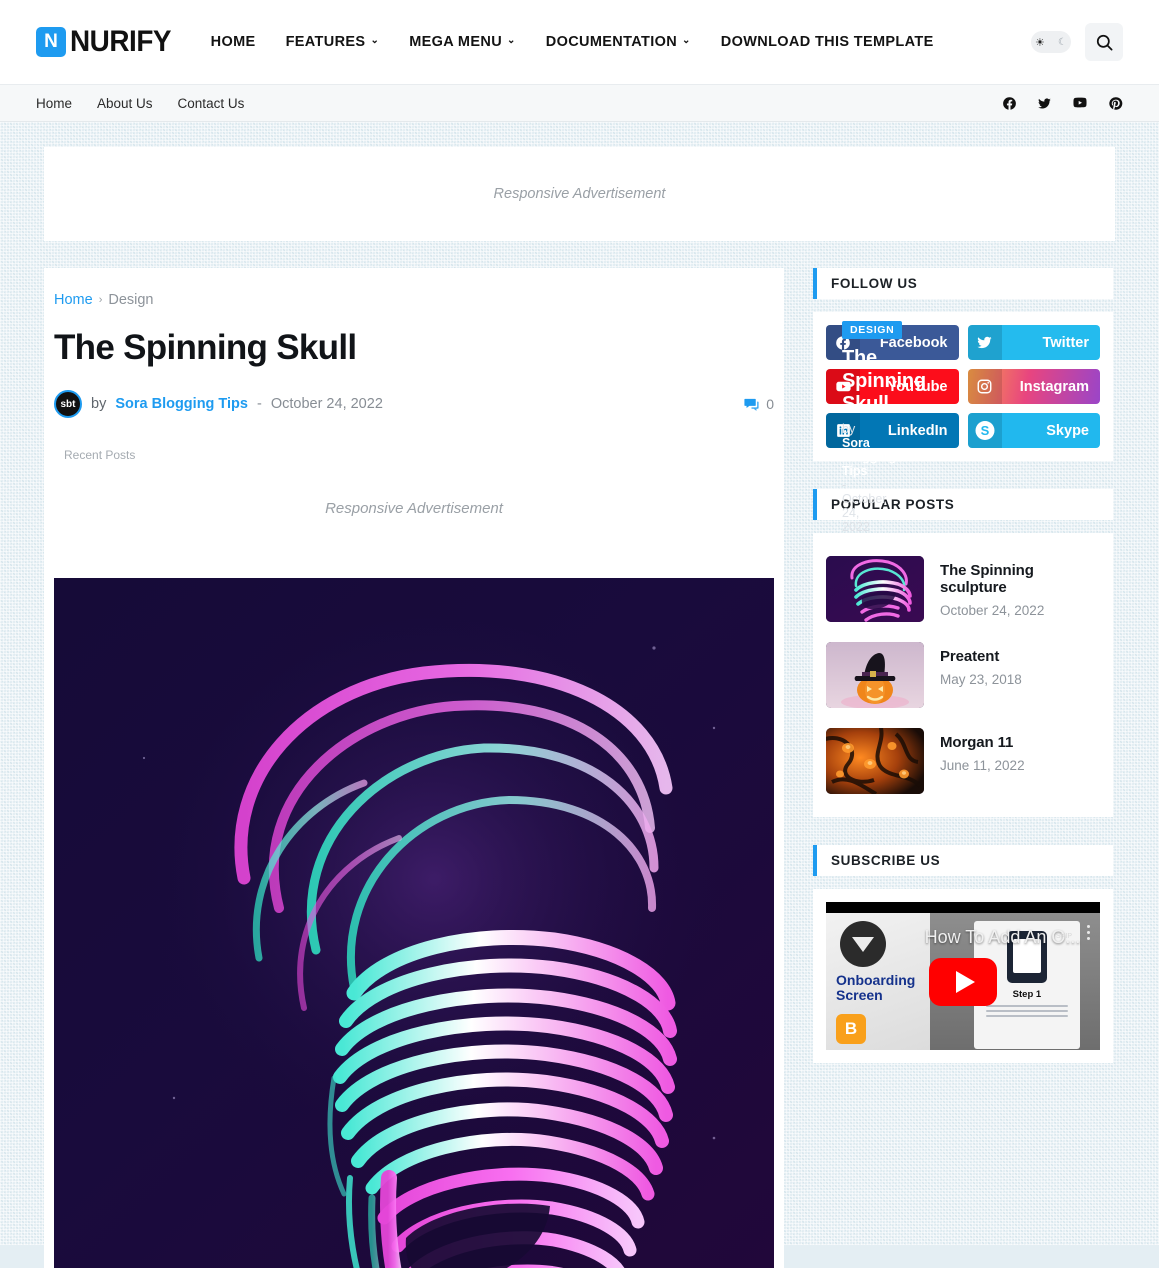  Describe the element at coordinates (100, 455) in the screenshot. I see `recent-posts-label: Recent Posts` at that location.